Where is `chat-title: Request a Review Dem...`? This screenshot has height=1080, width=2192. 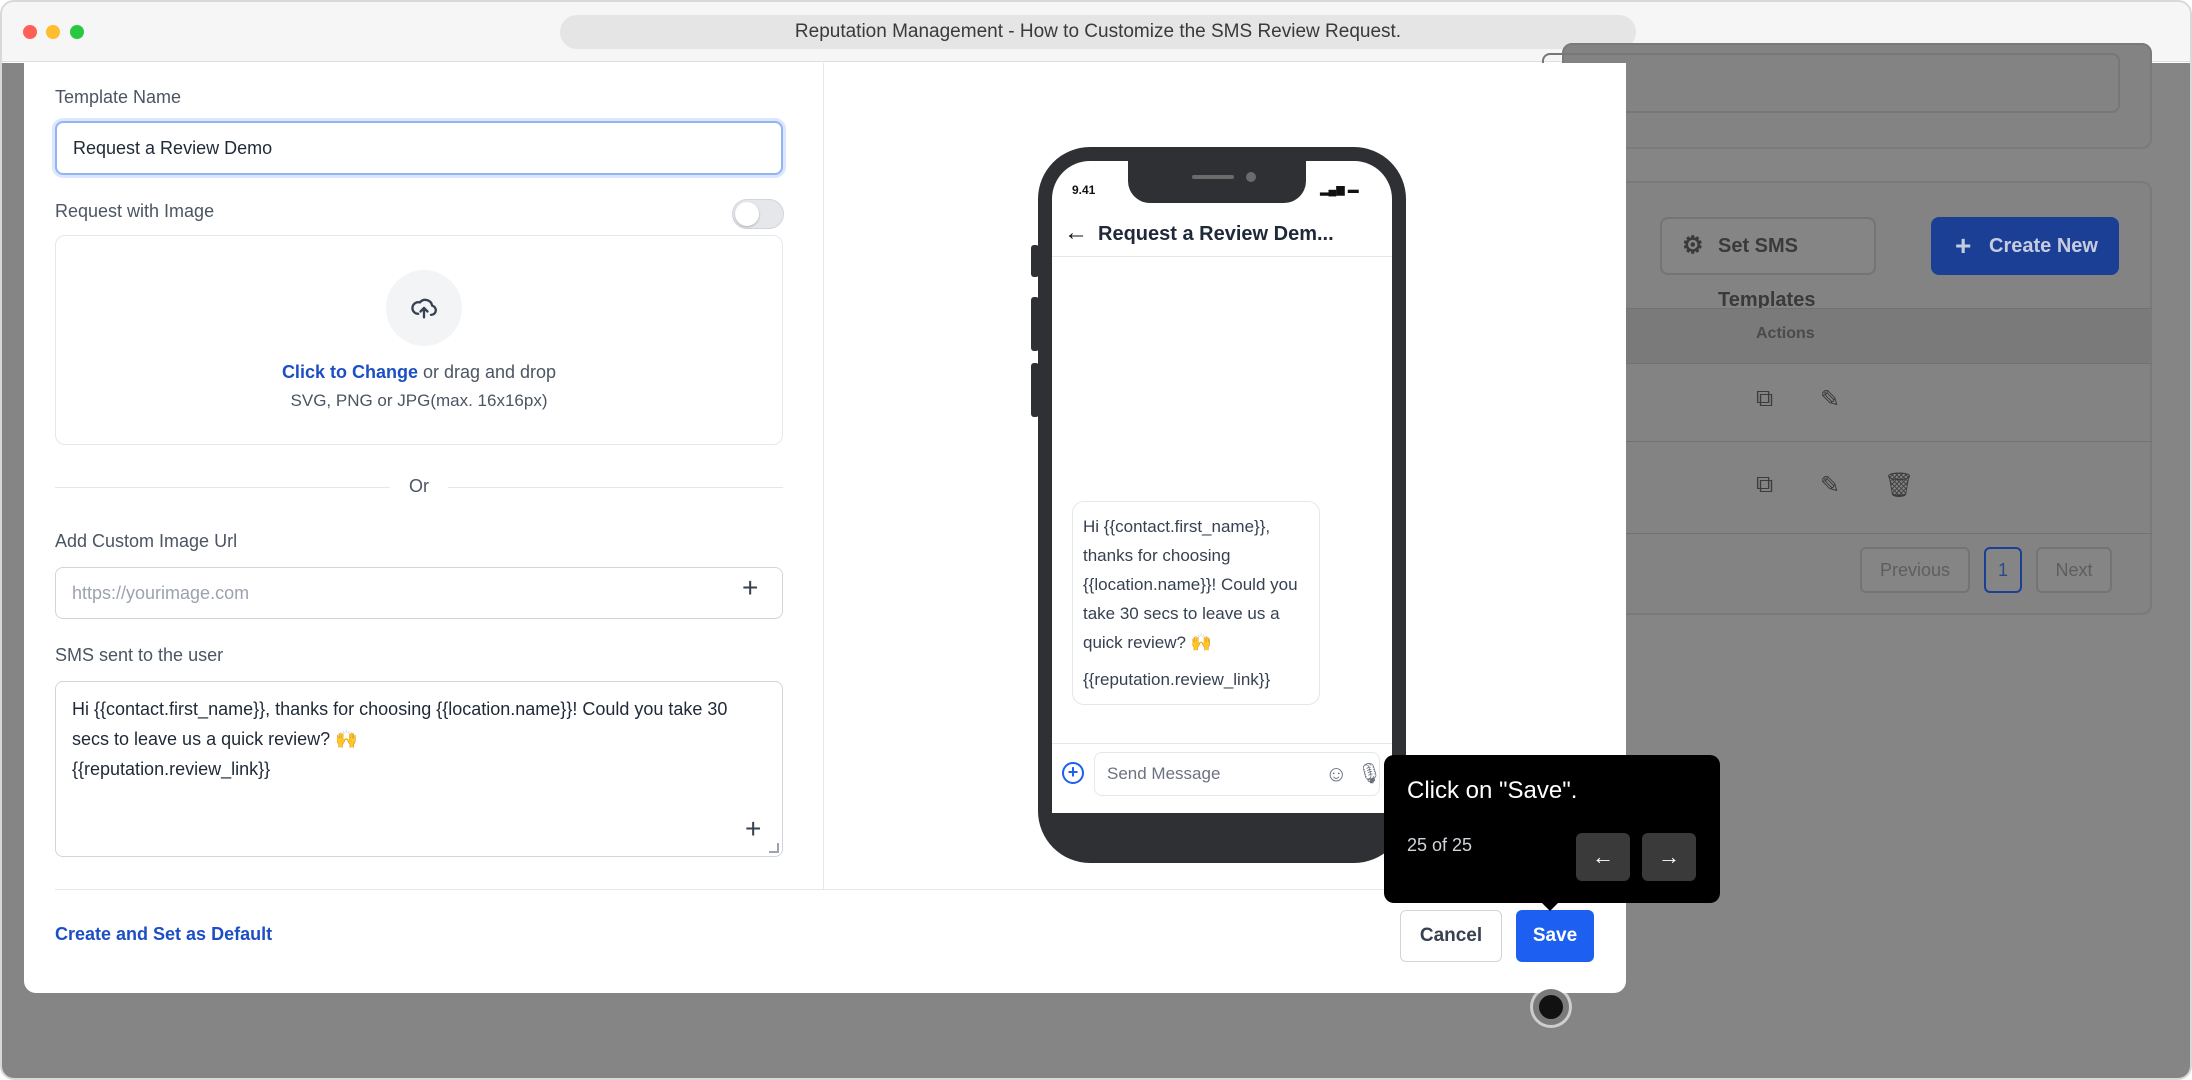 chat-title: Request a Review Dem... is located at coordinates (1216, 234).